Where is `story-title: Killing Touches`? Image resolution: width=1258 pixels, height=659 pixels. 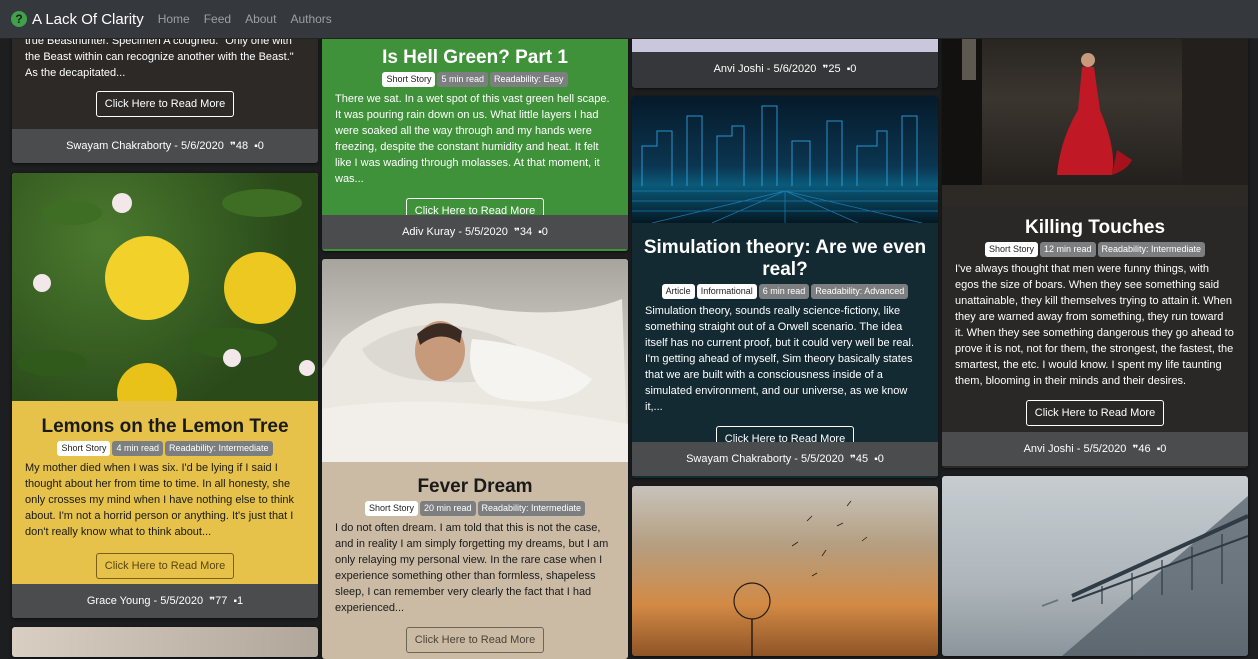 story-title: Killing Touches is located at coordinates (1095, 228).